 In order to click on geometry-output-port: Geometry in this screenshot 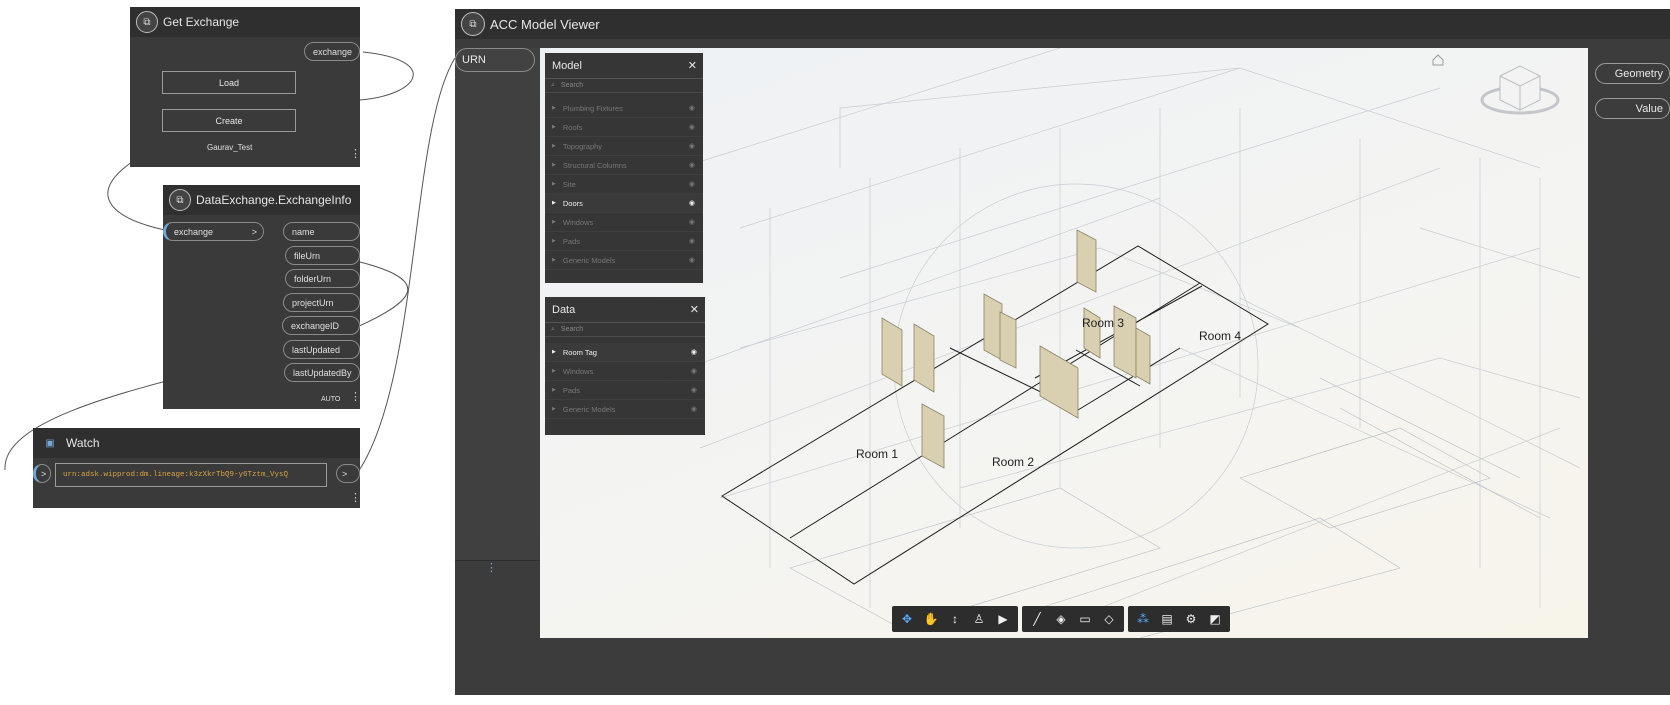, I will do `click(1632, 73)`.